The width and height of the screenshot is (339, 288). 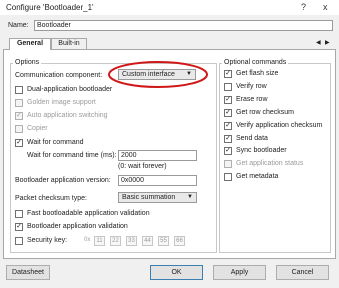 What do you see at coordinates (19, 227) in the screenshot?
I see `app-validation-checkbox: ✓` at bounding box center [19, 227].